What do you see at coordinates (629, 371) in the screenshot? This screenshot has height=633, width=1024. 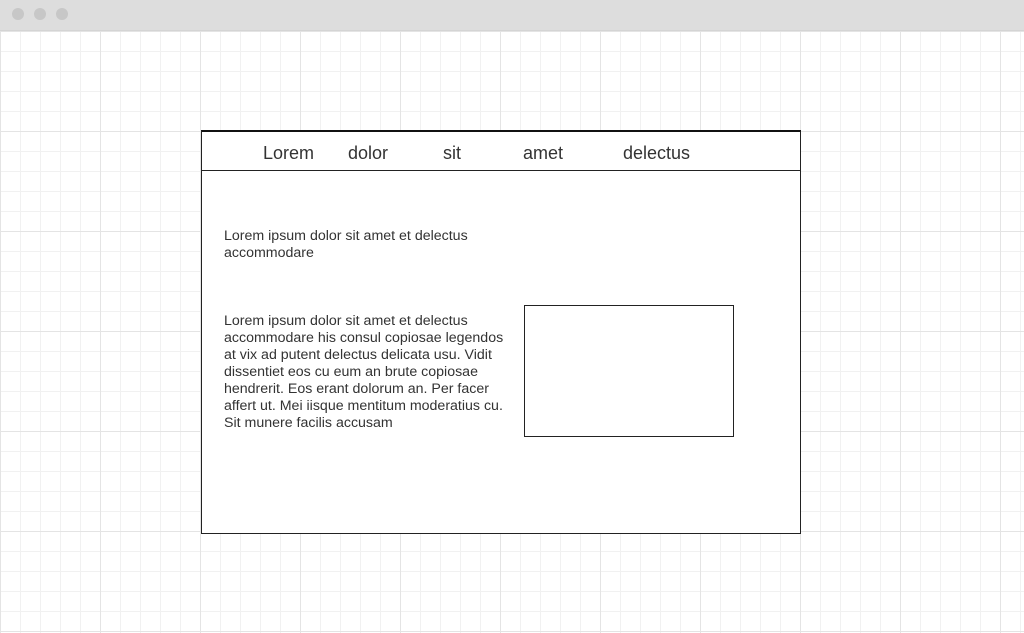 I see `image-placeholder` at bounding box center [629, 371].